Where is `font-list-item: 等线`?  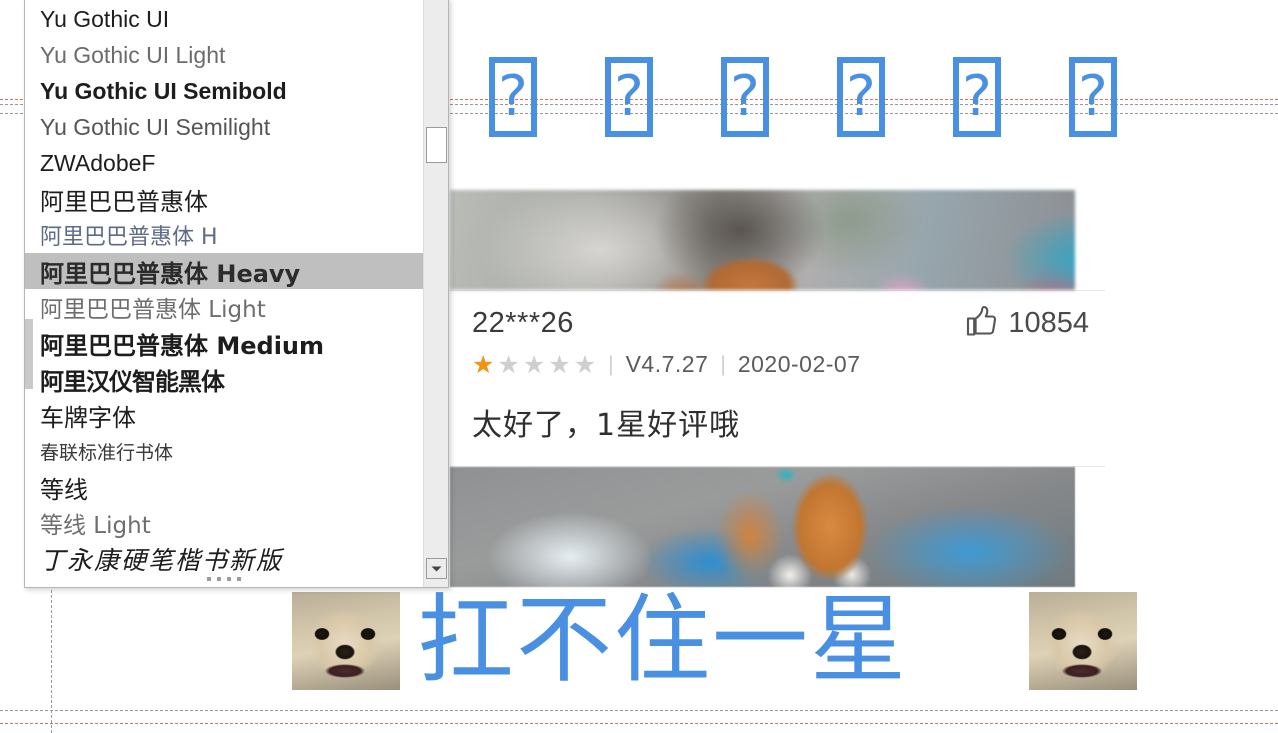 font-list-item: 等线 is located at coordinates (225, 487).